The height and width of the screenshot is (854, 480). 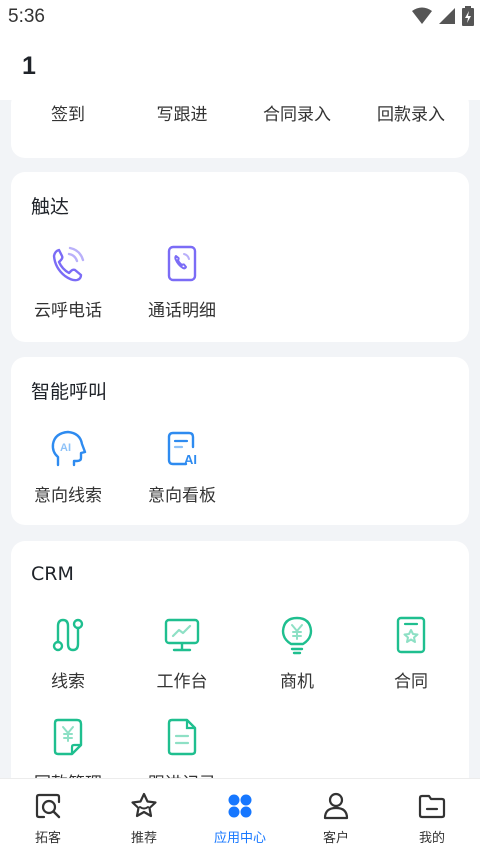 What do you see at coordinates (411, 682) in the screenshot?
I see `app-contracts-label: 合同` at bounding box center [411, 682].